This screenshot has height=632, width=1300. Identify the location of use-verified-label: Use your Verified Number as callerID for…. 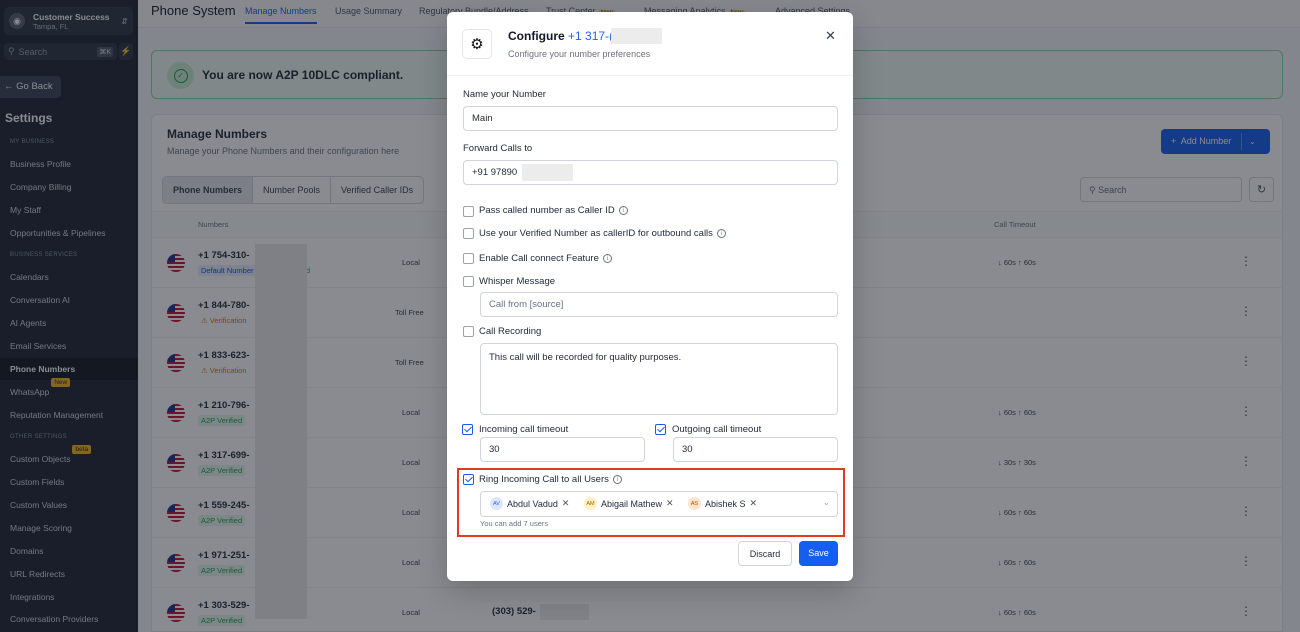
(602, 233).